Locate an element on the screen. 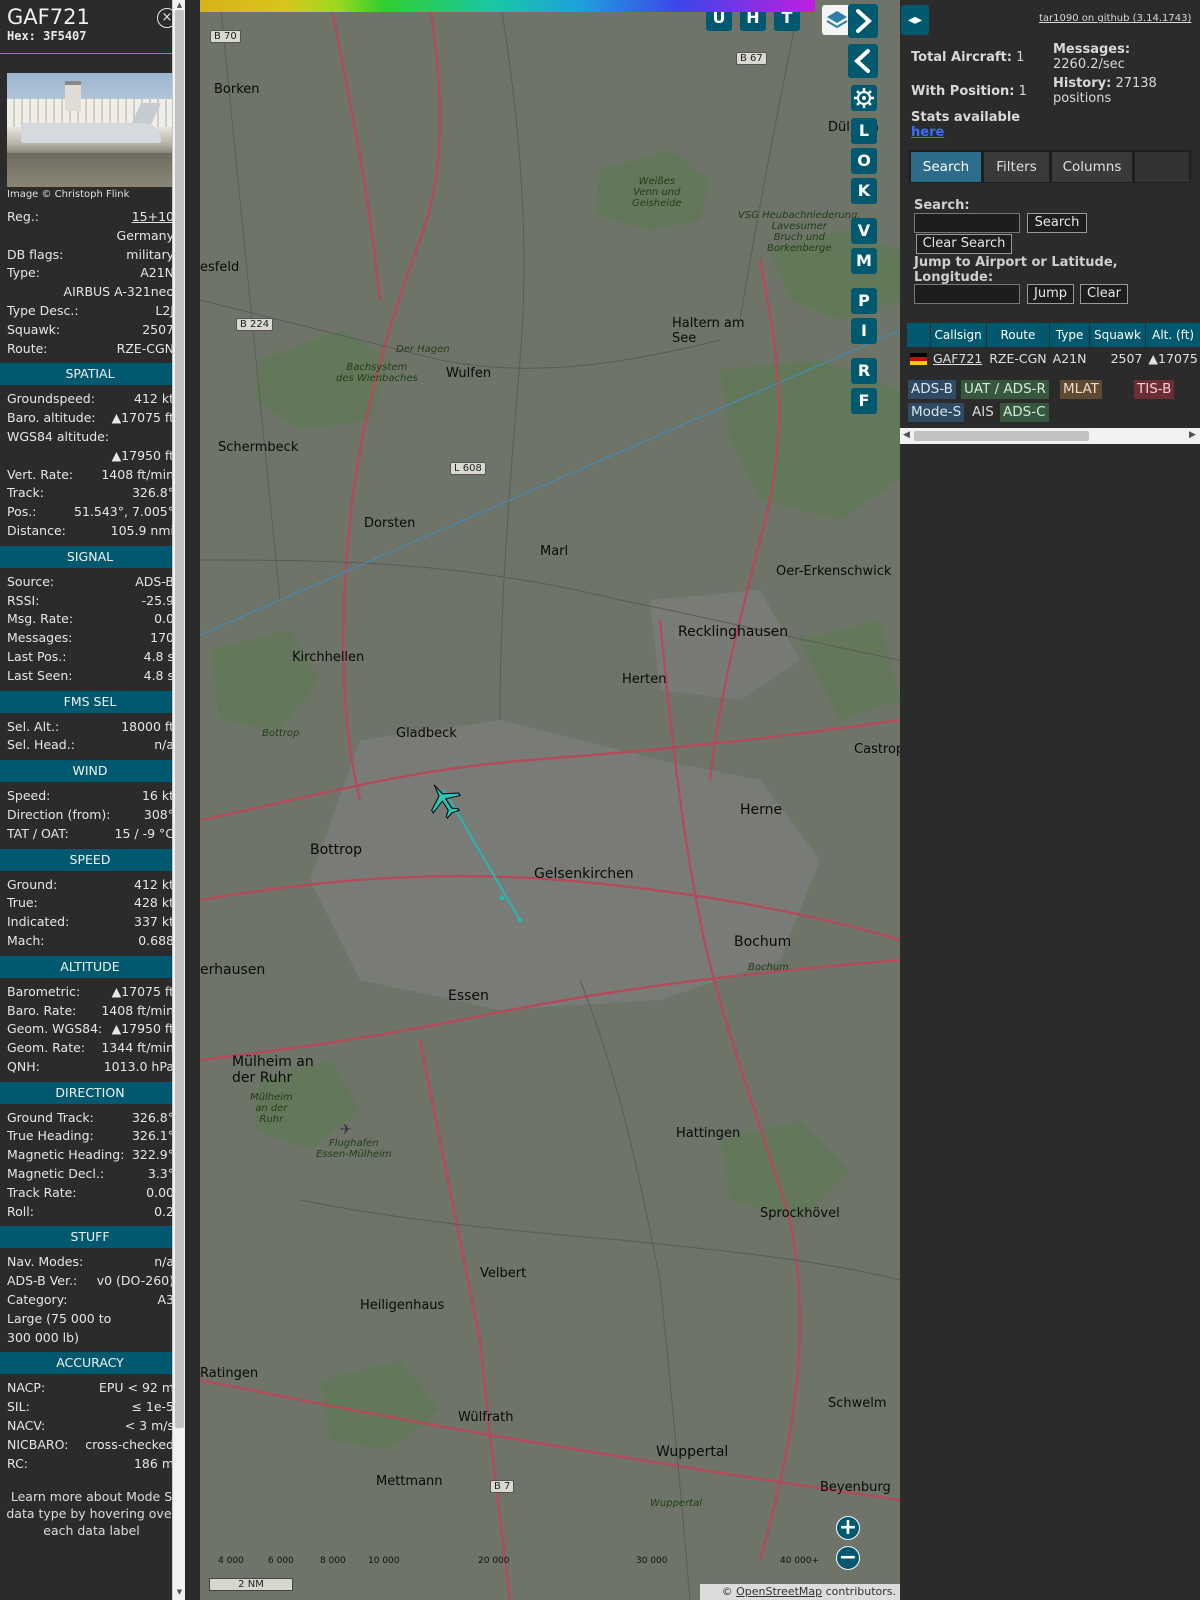 The height and width of the screenshot is (1600, 1200). gear-icon is located at coordinates (864, 98).